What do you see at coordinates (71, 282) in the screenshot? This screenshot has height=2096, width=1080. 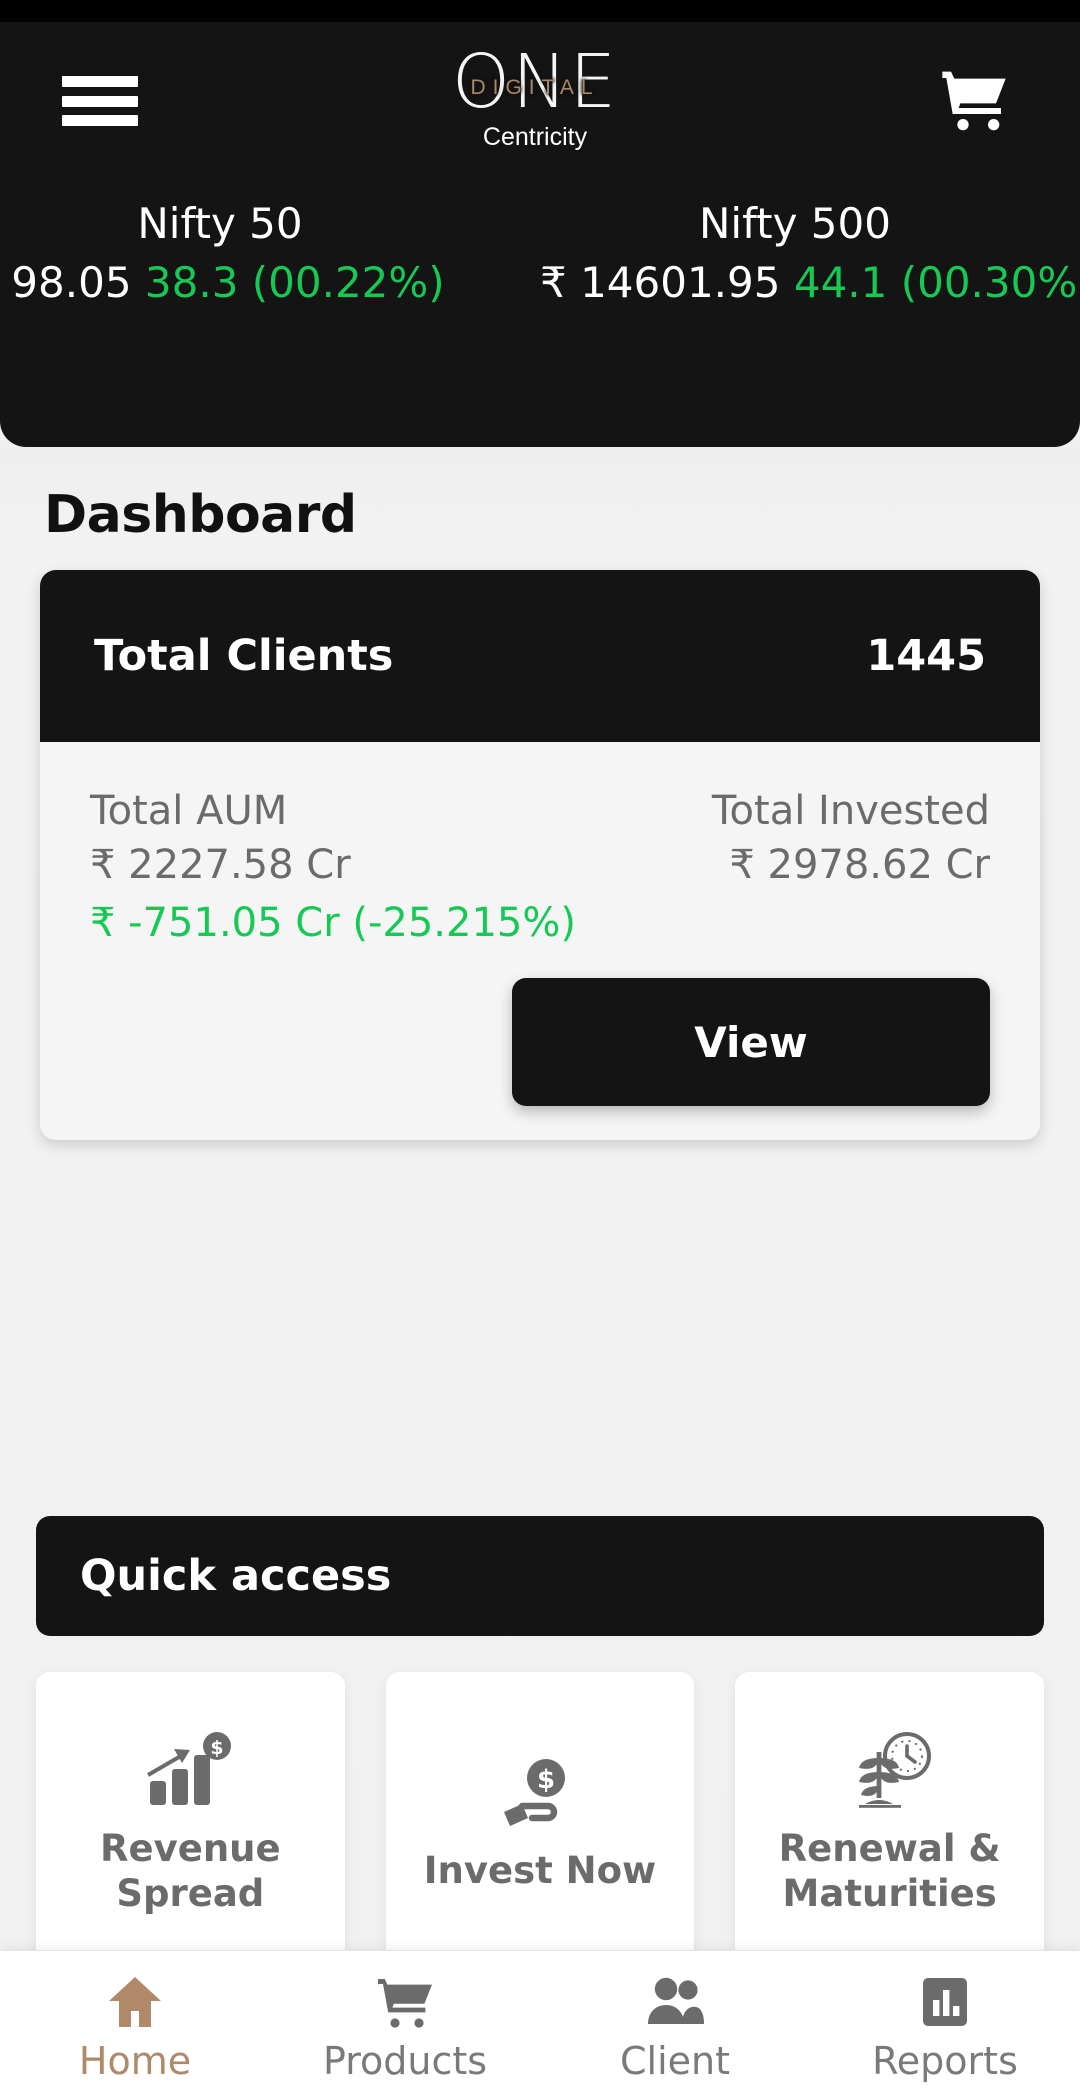 I see `ticker-price: 98.05` at bounding box center [71, 282].